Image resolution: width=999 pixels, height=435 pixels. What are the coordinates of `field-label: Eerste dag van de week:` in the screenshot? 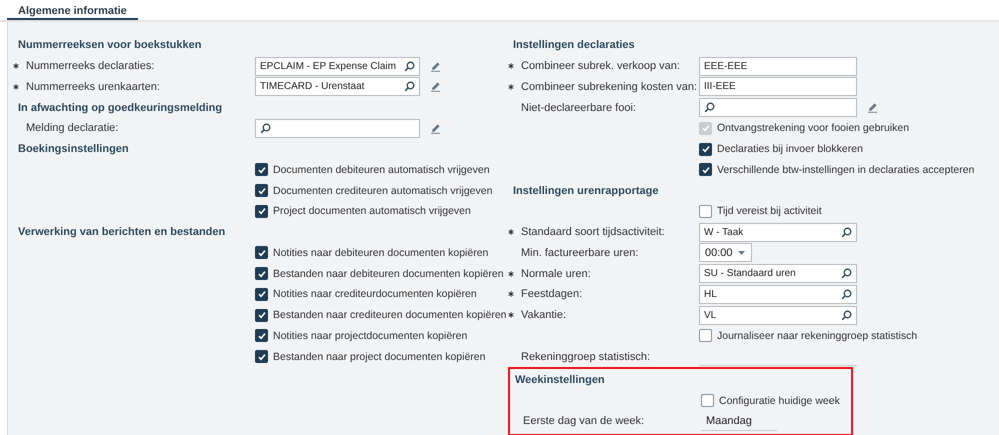 It's located at (583, 421).